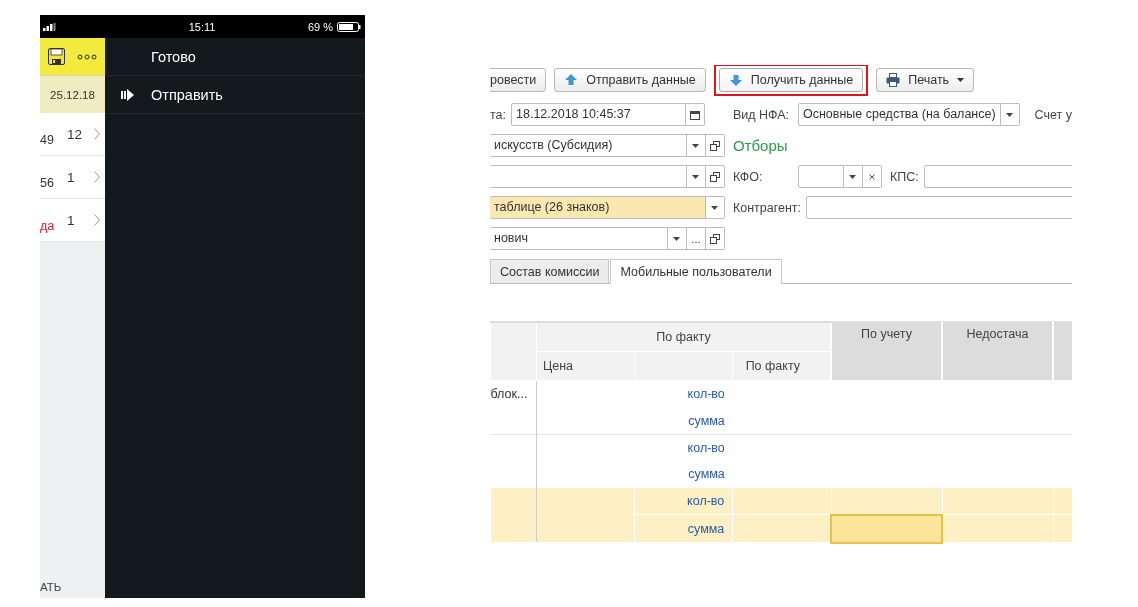  I want to click on calendar-button, so click(695, 114).